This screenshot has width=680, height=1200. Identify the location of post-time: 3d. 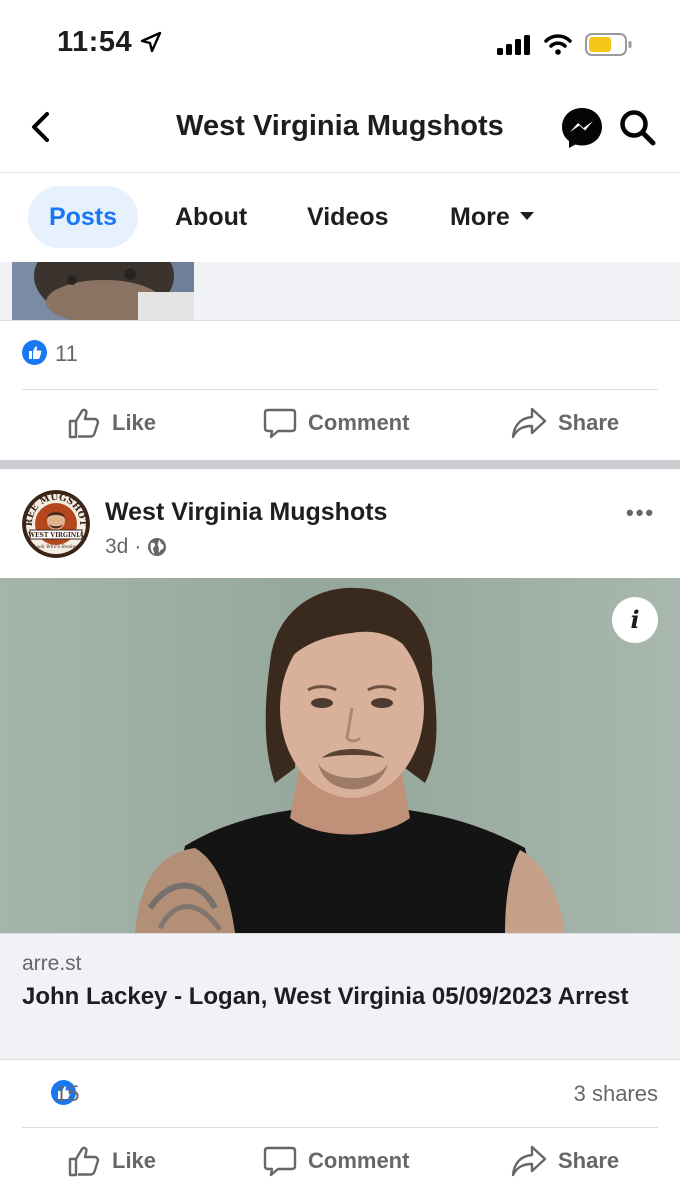
(116, 547).